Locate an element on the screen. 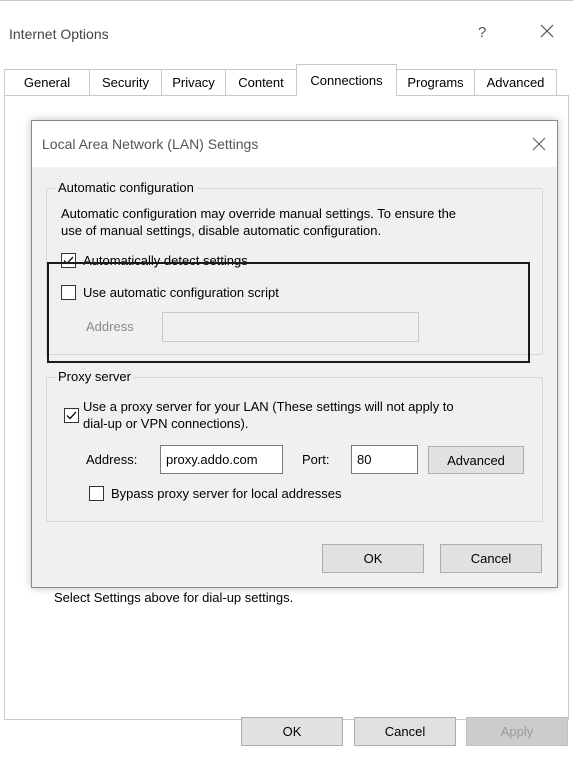 This screenshot has width=573, height=758. use-proxy-label-line2: dial-up or VPN connections). is located at coordinates (165, 423).